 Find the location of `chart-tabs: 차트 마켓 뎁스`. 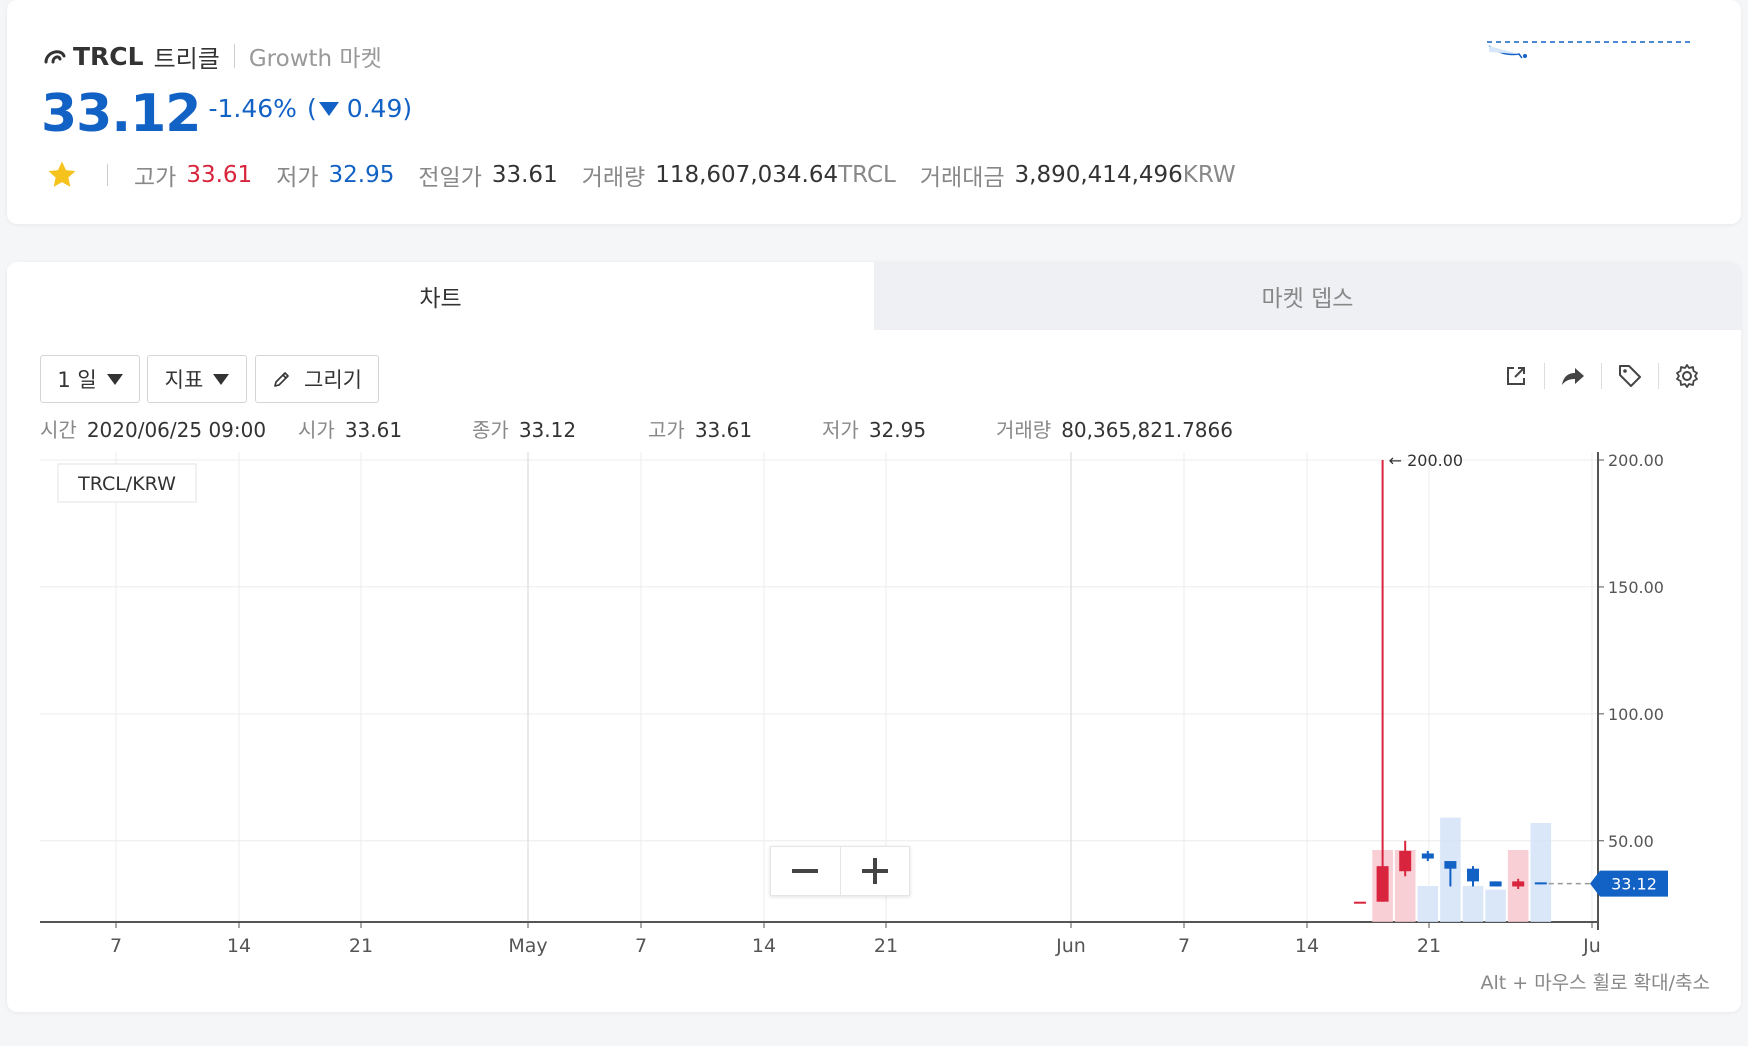

chart-tabs: 차트 마켓 뎁스 is located at coordinates (874, 296).